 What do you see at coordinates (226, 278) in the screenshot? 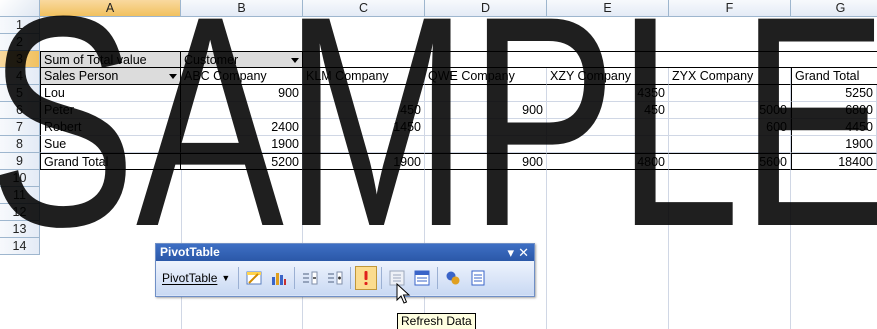
I see `chevron-down-icon: ▼` at bounding box center [226, 278].